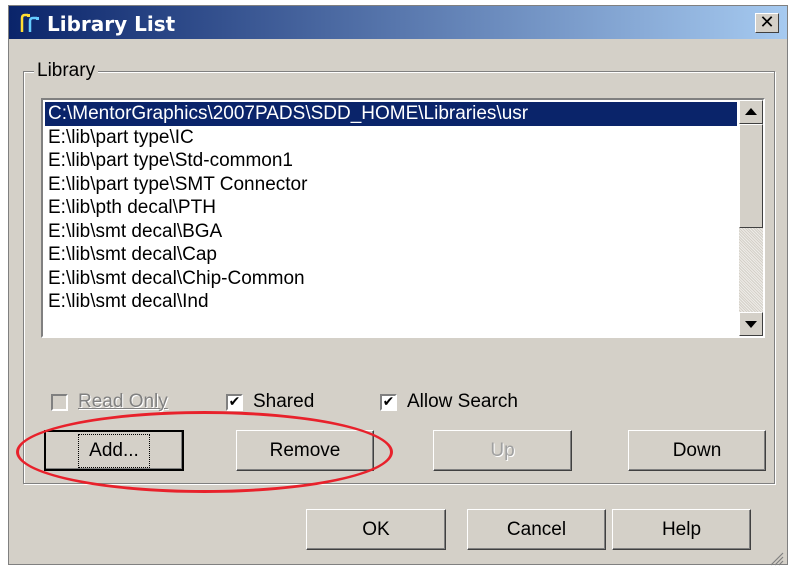 The height and width of the screenshot is (570, 790). What do you see at coordinates (66, 71) in the screenshot?
I see `group-label: Library` at bounding box center [66, 71].